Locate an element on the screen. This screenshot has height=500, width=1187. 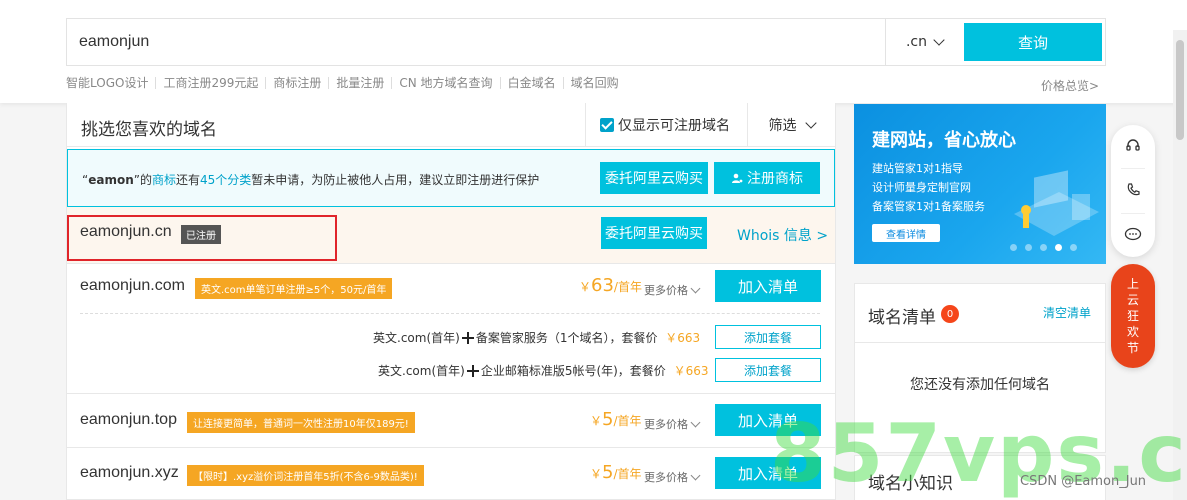
search-input is located at coordinates (474, 42).